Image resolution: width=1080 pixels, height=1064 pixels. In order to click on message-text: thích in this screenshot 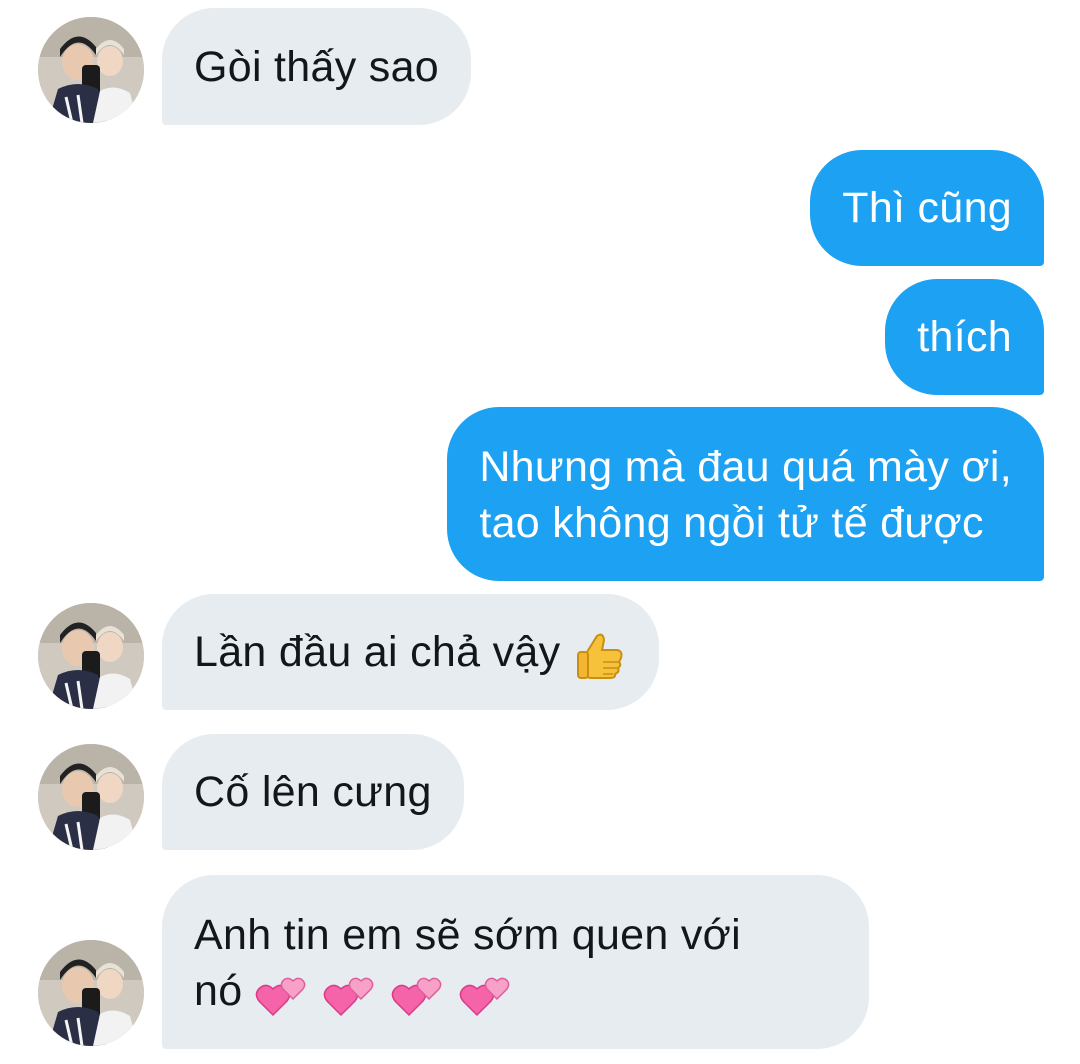, I will do `click(964, 337)`.